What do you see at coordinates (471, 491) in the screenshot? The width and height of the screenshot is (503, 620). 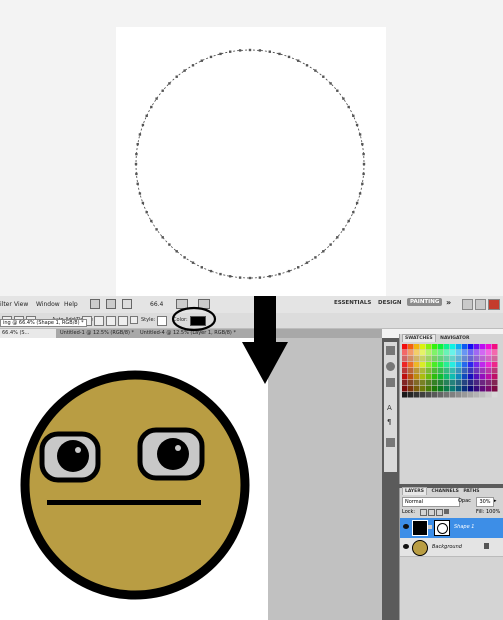 I see `tab-paths: PATHS` at bounding box center [471, 491].